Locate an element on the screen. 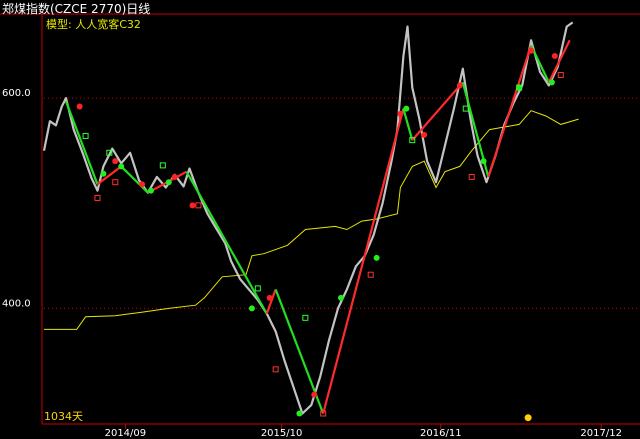 This screenshot has height=439, width=640. chart-title: 郑煤指数(CZCE 2770)日线 is located at coordinates (76, 9).